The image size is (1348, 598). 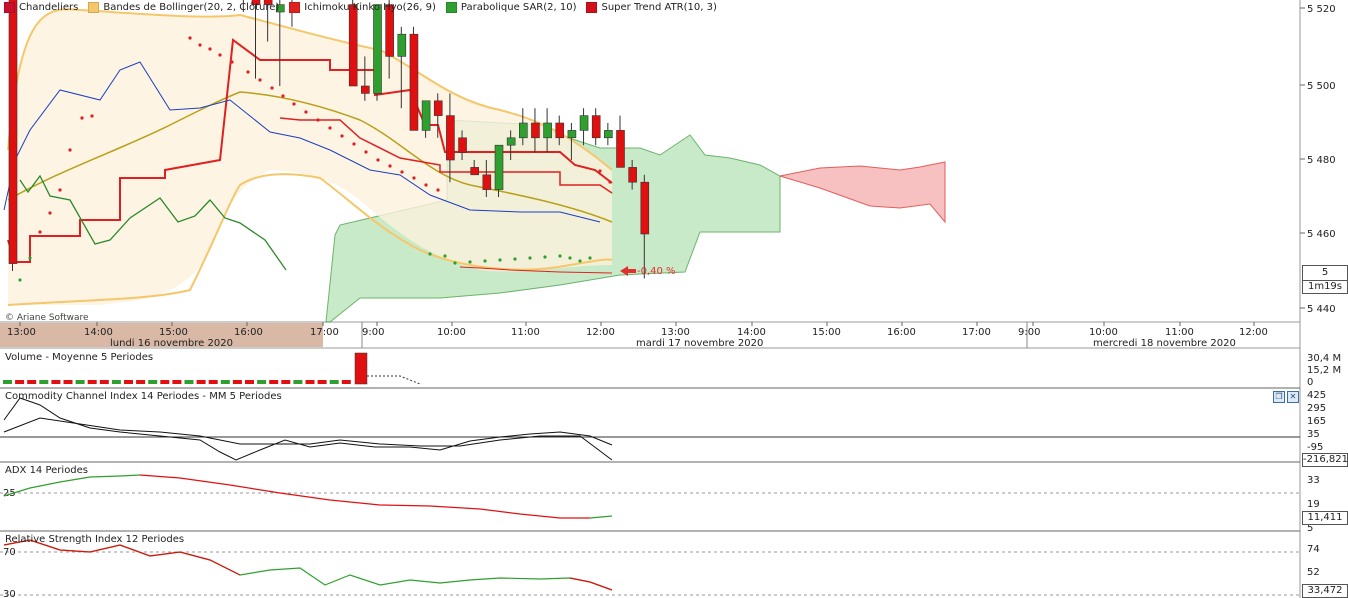 What do you see at coordinates (1325, 287) in the screenshot?
I see `candle-timer-badge: 1m19s` at bounding box center [1325, 287].